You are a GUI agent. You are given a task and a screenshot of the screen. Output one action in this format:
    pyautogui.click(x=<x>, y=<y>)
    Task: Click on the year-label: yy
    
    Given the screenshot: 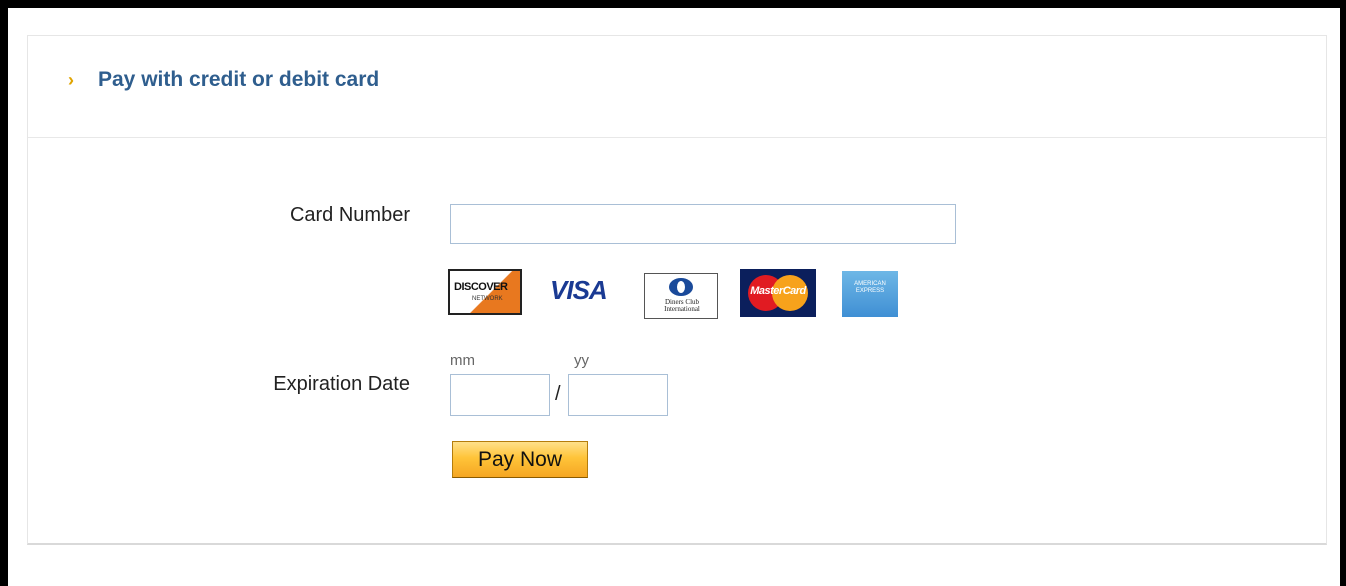 What is the action you would take?
    pyautogui.click(x=581, y=360)
    